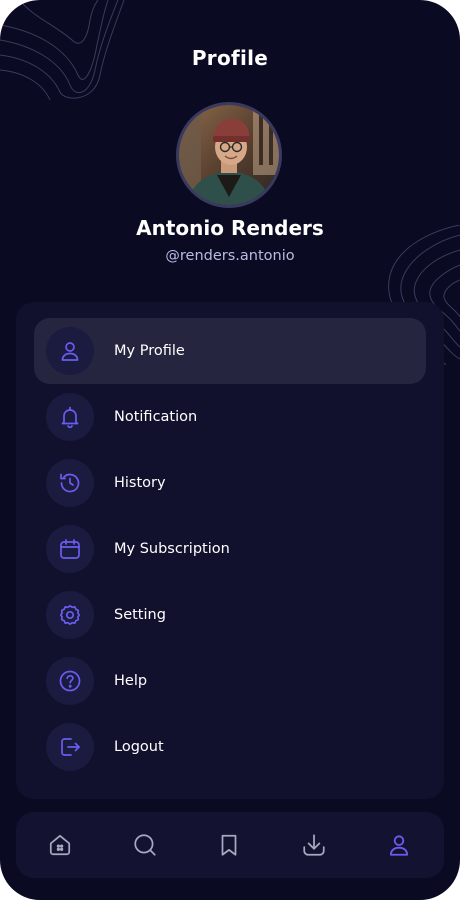  What do you see at coordinates (230, 615) in the screenshot?
I see `menu-item-setting: Setting` at bounding box center [230, 615].